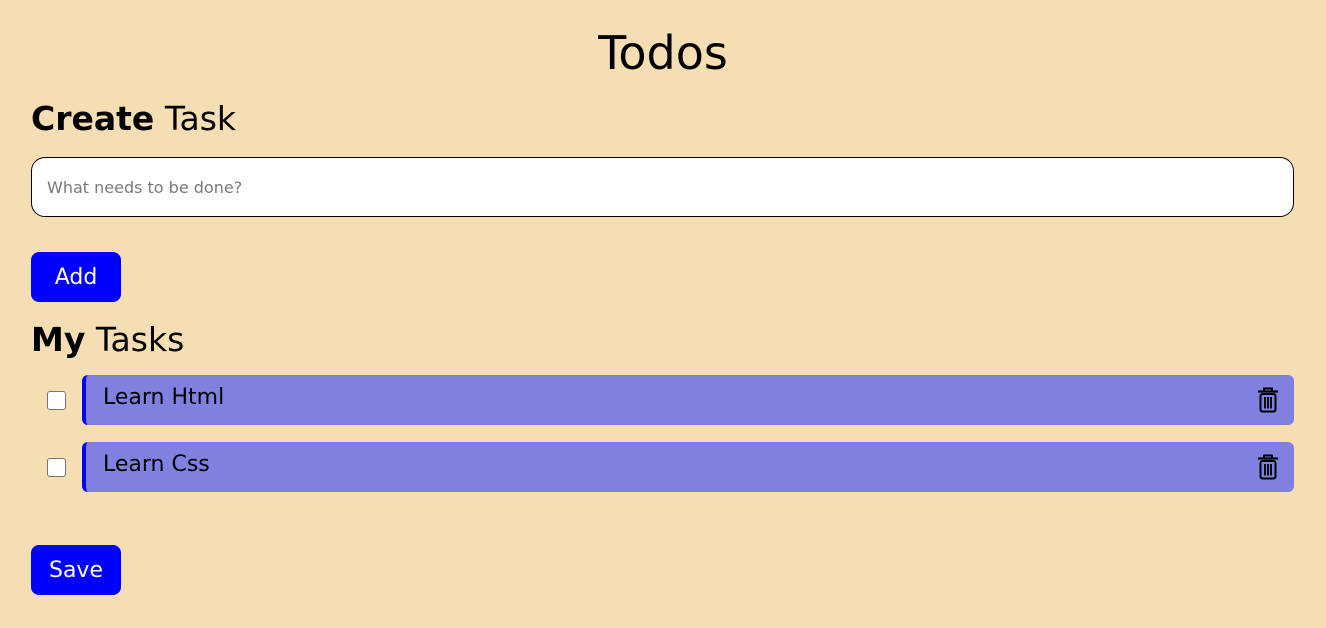 The image size is (1326, 628). I want to click on task-label: Learn Html, so click(164, 397).